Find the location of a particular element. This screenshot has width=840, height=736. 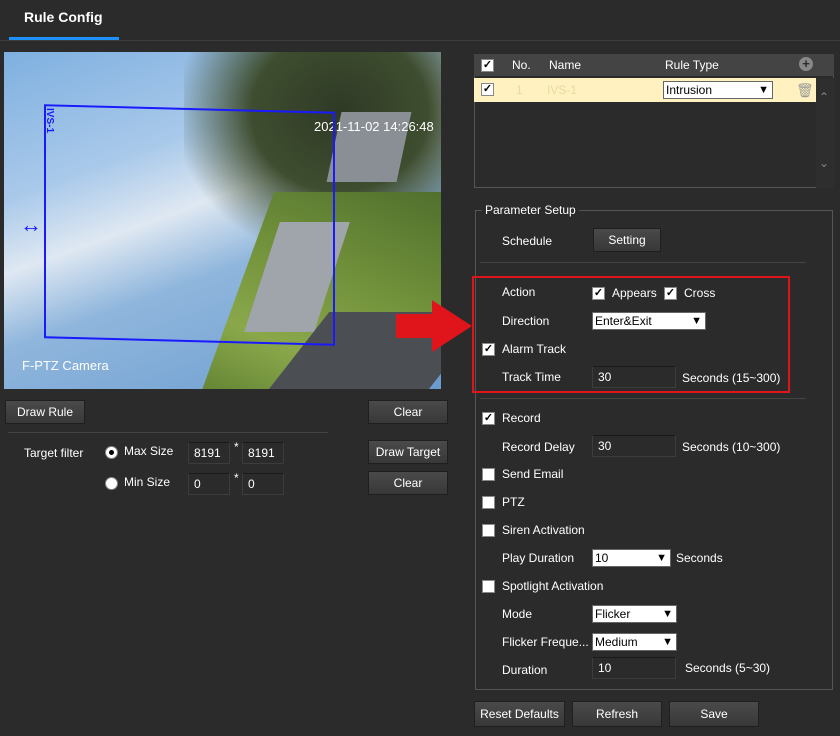

reset-defaults-button: Reset Defaults is located at coordinates (519, 714).